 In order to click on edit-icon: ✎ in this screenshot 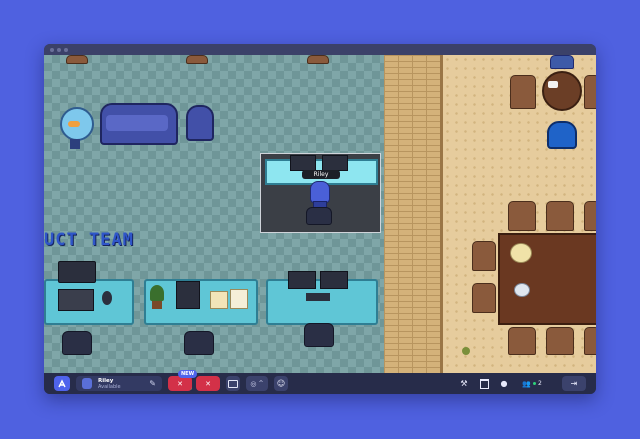, I will do `click(152, 383)`.